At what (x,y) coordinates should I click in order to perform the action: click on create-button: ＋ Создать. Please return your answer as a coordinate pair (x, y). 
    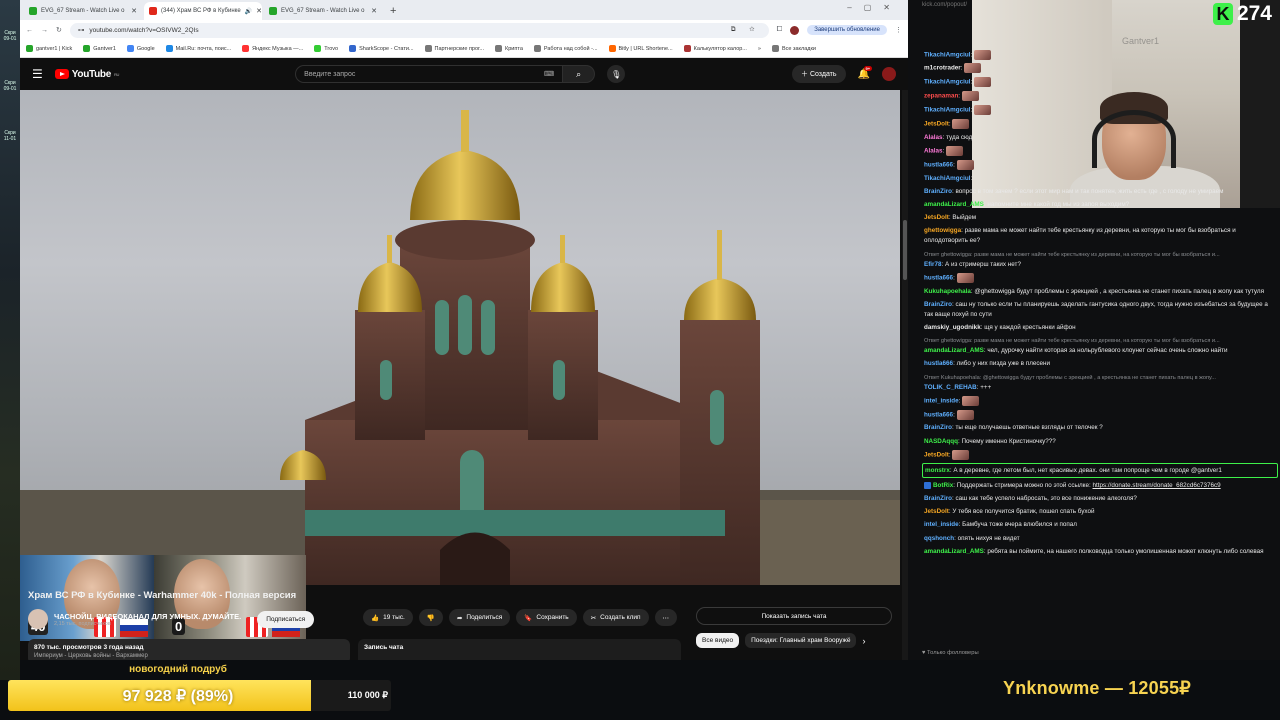
    Looking at the image, I should click on (818, 74).